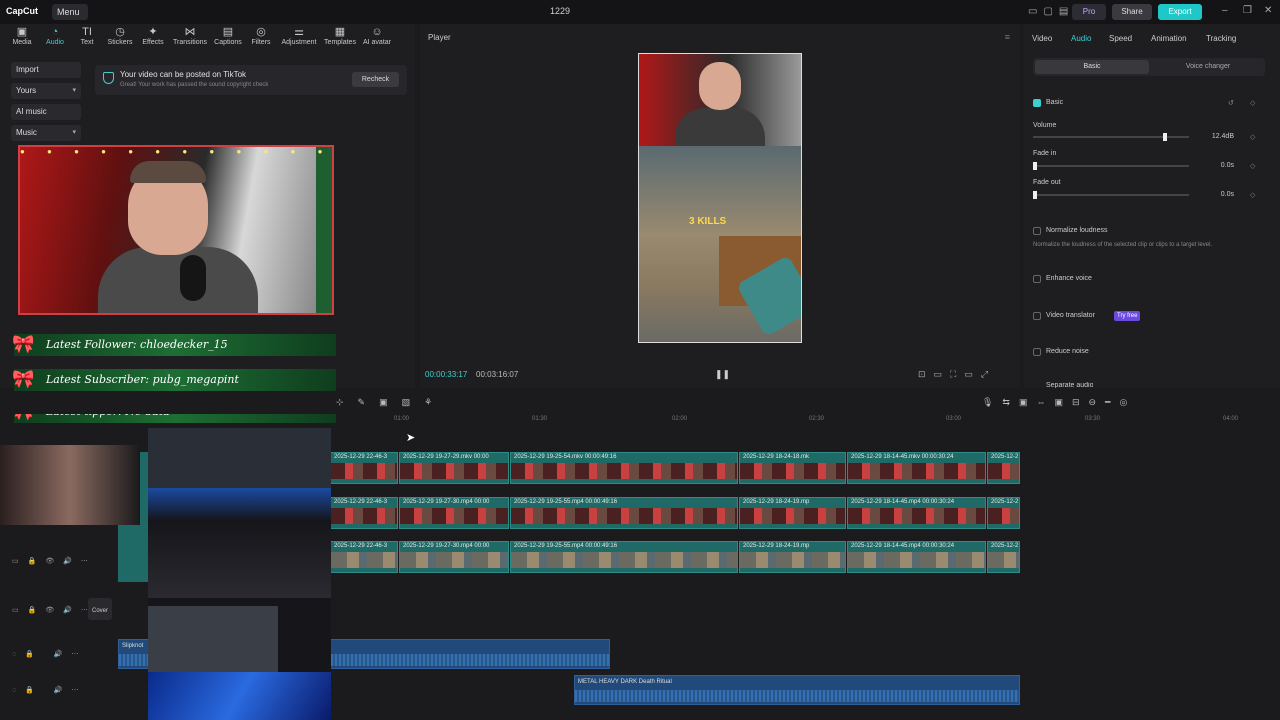 The image size is (1280, 720). I want to click on pause-icon: ❚❚, so click(722, 374).